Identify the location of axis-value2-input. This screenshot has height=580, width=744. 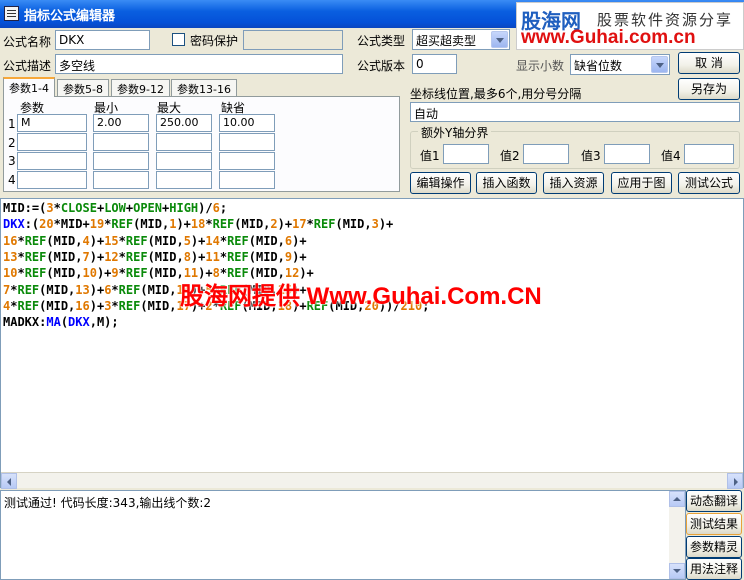
(546, 154).